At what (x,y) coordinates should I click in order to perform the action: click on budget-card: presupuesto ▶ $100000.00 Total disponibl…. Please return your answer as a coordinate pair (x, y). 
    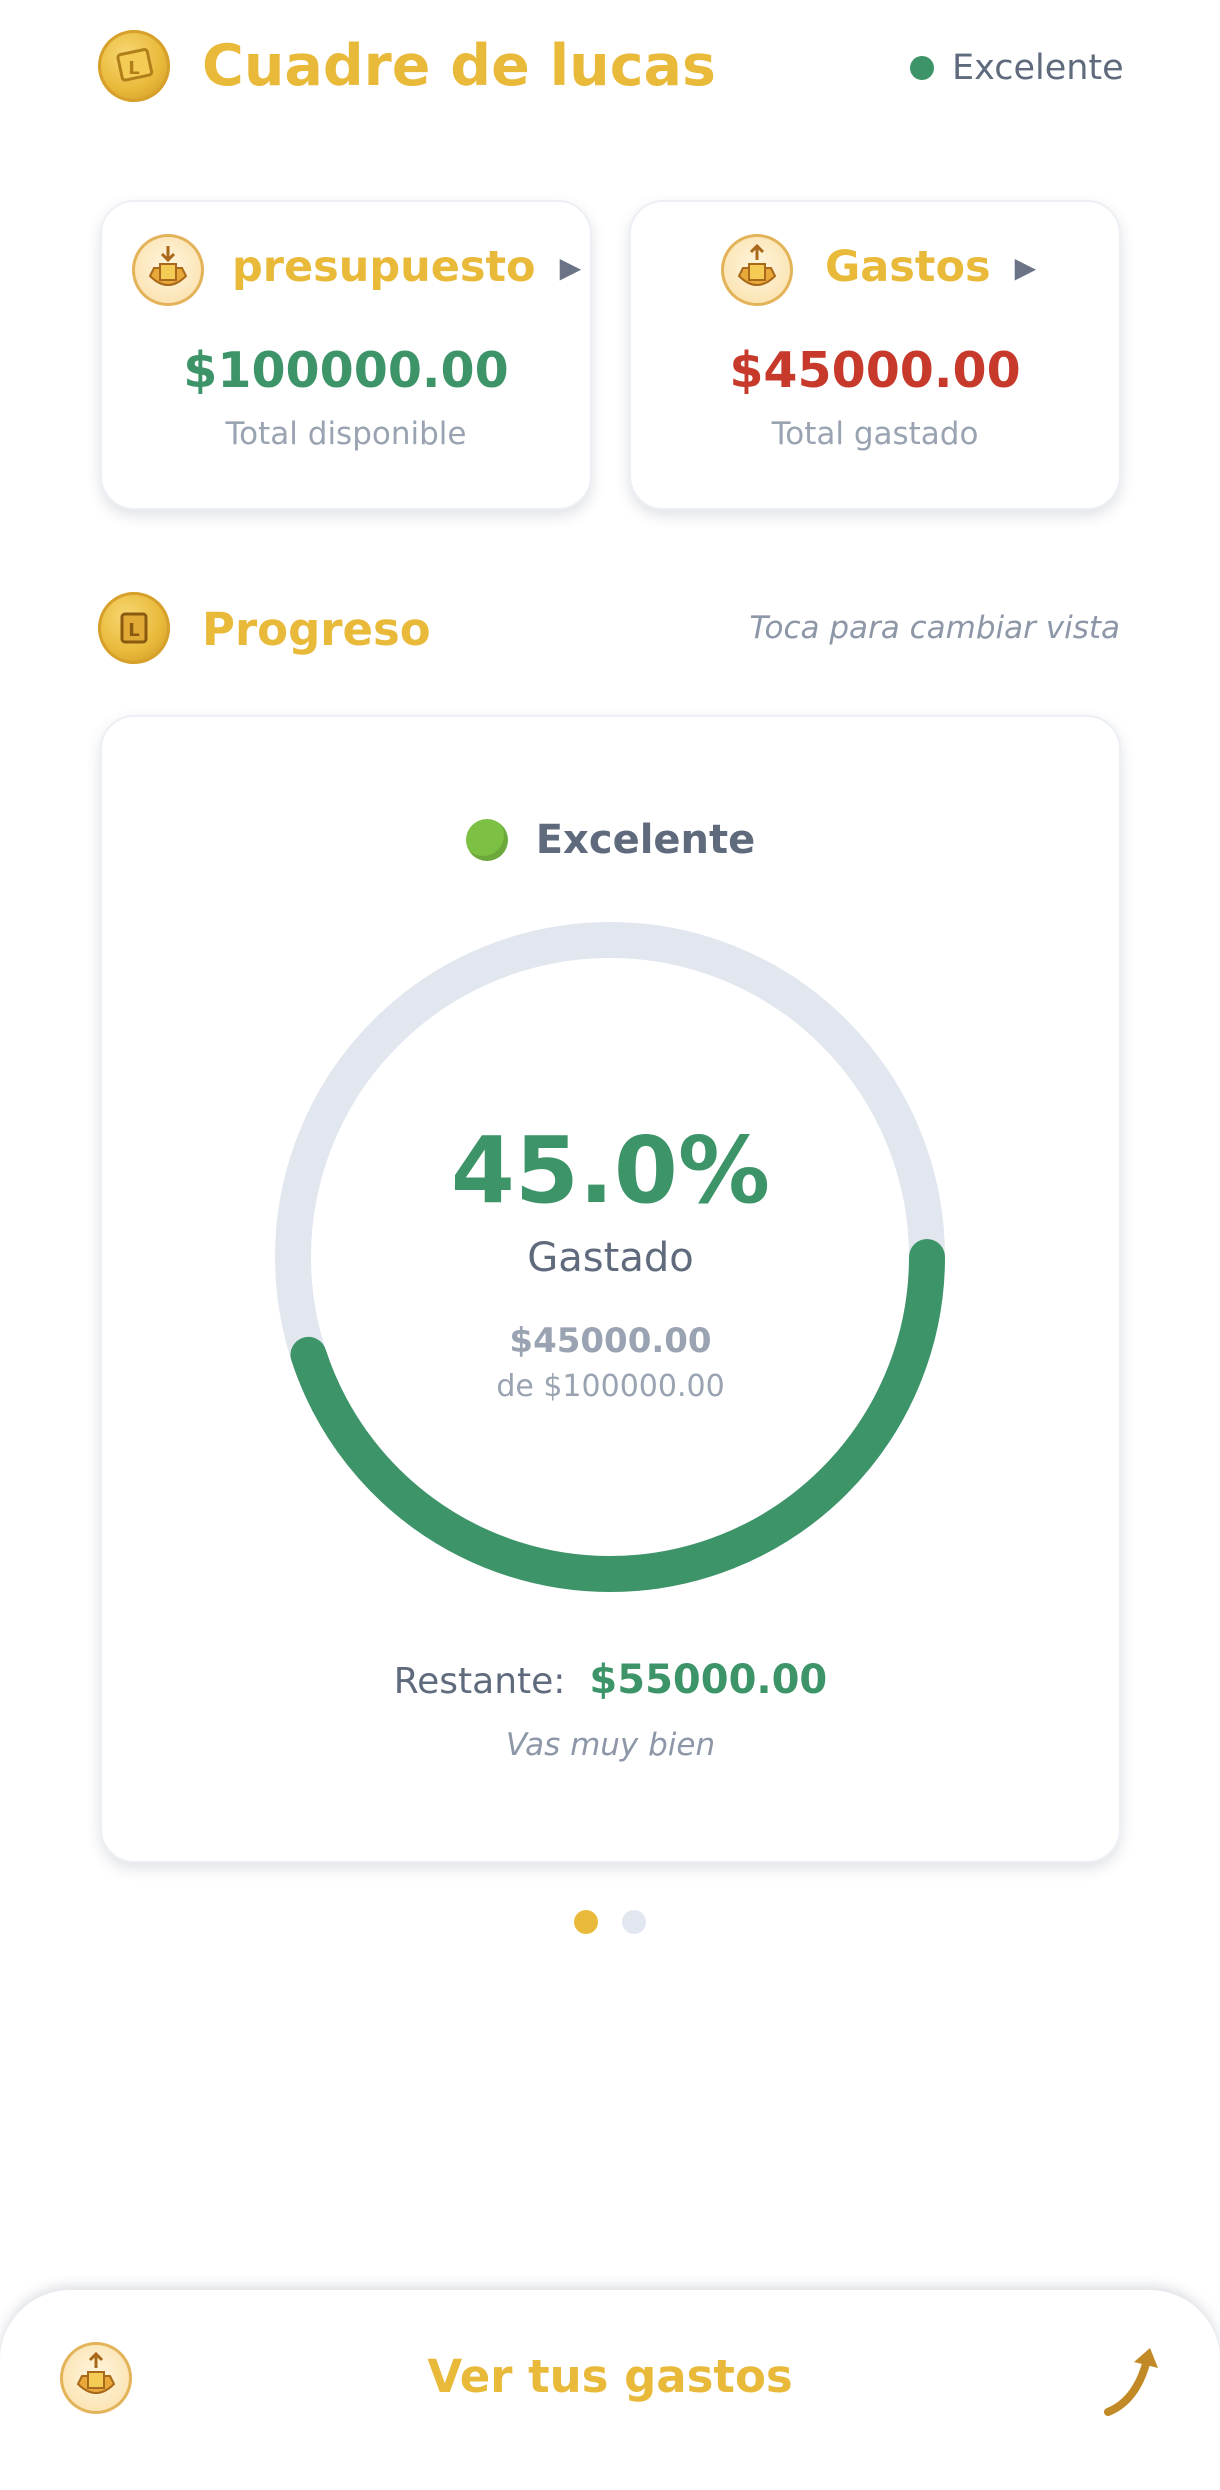
    Looking at the image, I should click on (346, 355).